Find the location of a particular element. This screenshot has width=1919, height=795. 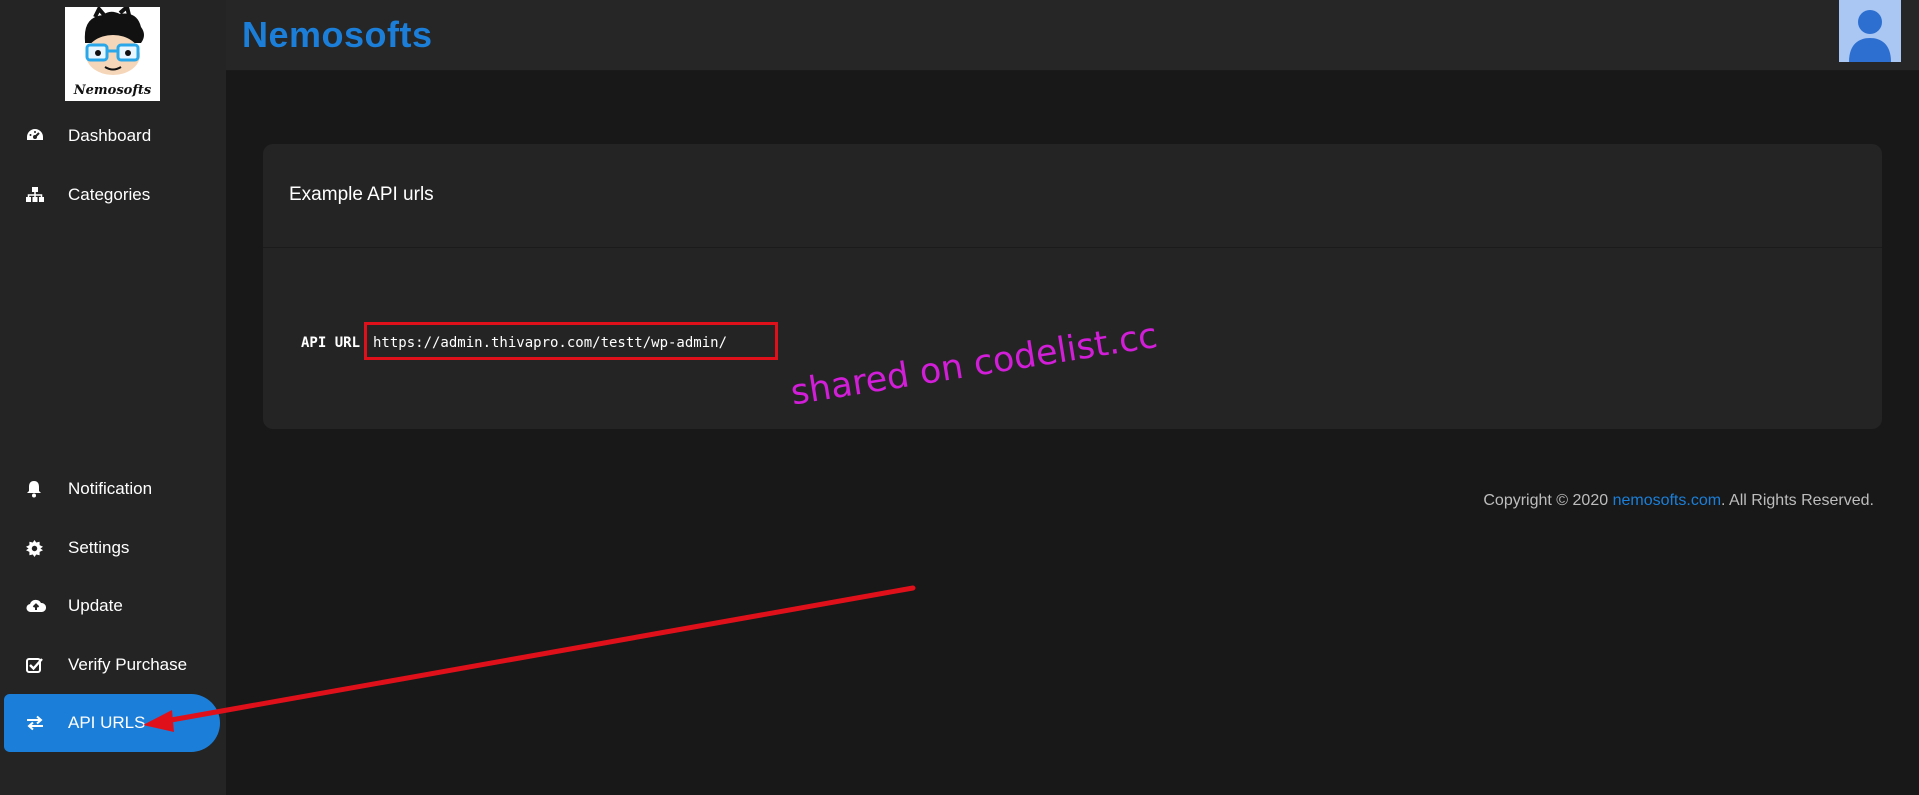

sidebar-item-categories: Categories is located at coordinates (112, 195).